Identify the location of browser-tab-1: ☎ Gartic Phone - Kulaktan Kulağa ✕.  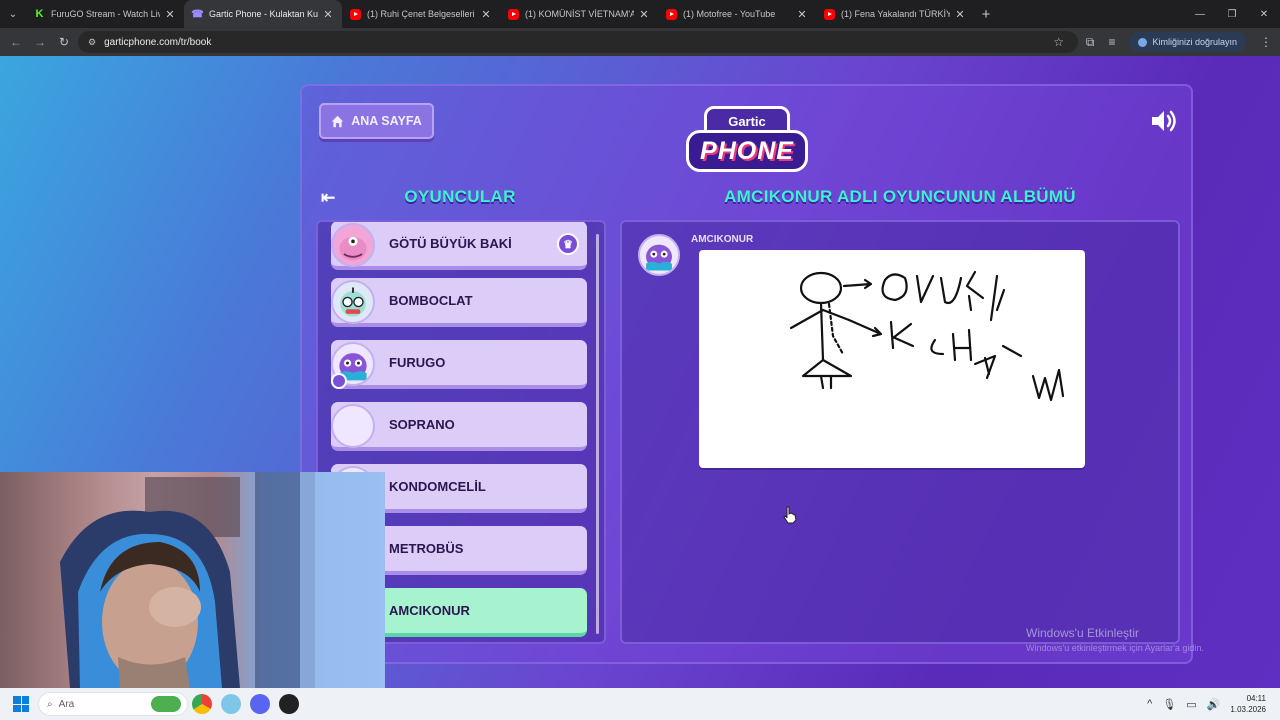
(263, 14).